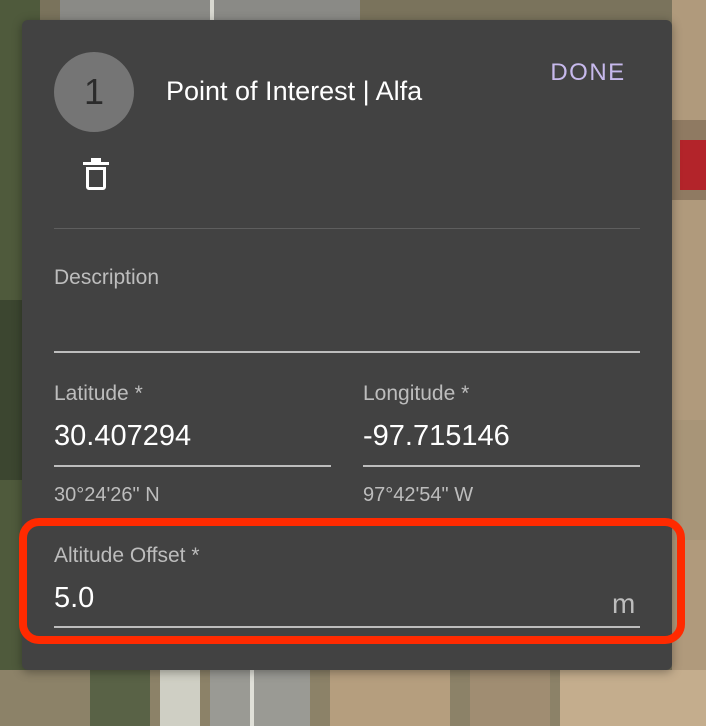 Image resolution: width=706 pixels, height=726 pixels. I want to click on description-input, so click(347, 326).